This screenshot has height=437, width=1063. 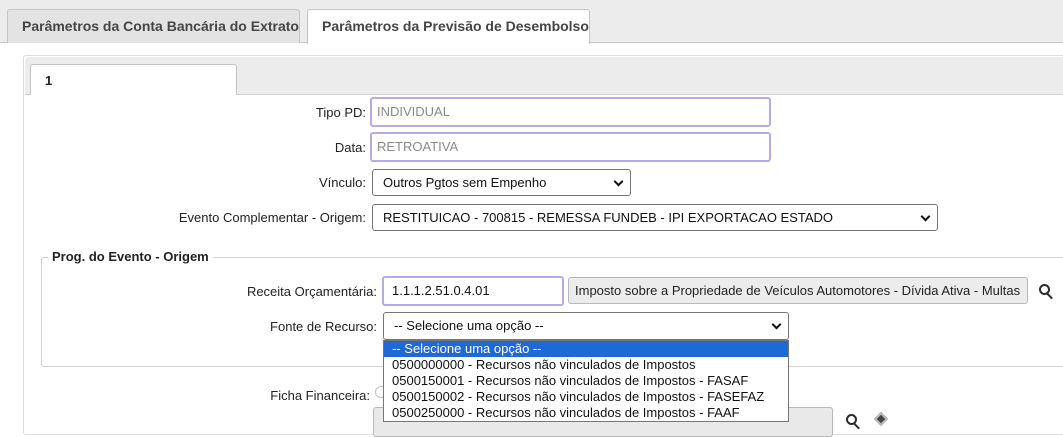 I want to click on evento-complementar-label: Evento Complementar - Origem:, so click(x=272, y=217).